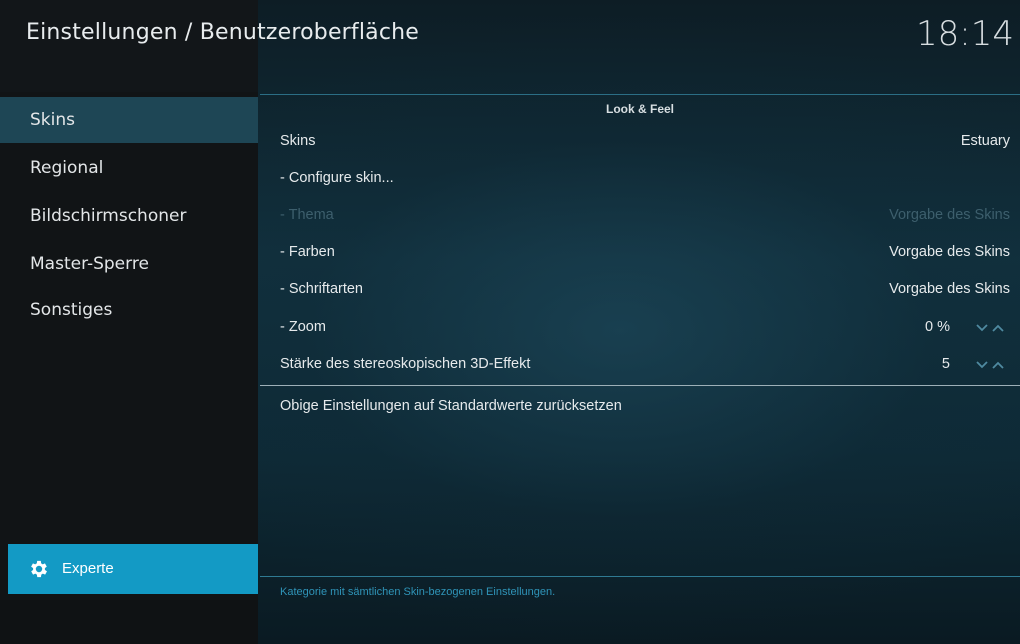 This screenshot has width=1020, height=644. What do you see at coordinates (945, 364) in the screenshot?
I see `setting-value: 5` at bounding box center [945, 364].